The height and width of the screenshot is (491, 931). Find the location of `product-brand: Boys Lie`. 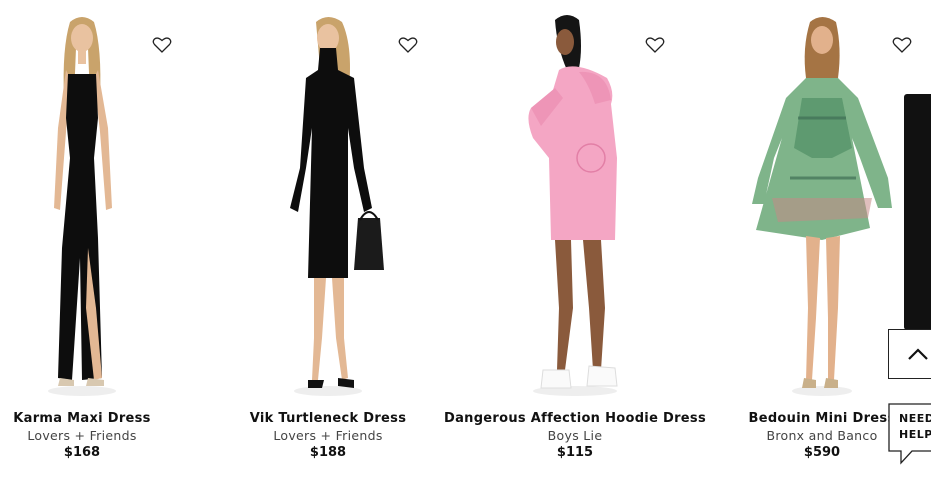

product-brand: Boys Lie is located at coordinates (575, 435).